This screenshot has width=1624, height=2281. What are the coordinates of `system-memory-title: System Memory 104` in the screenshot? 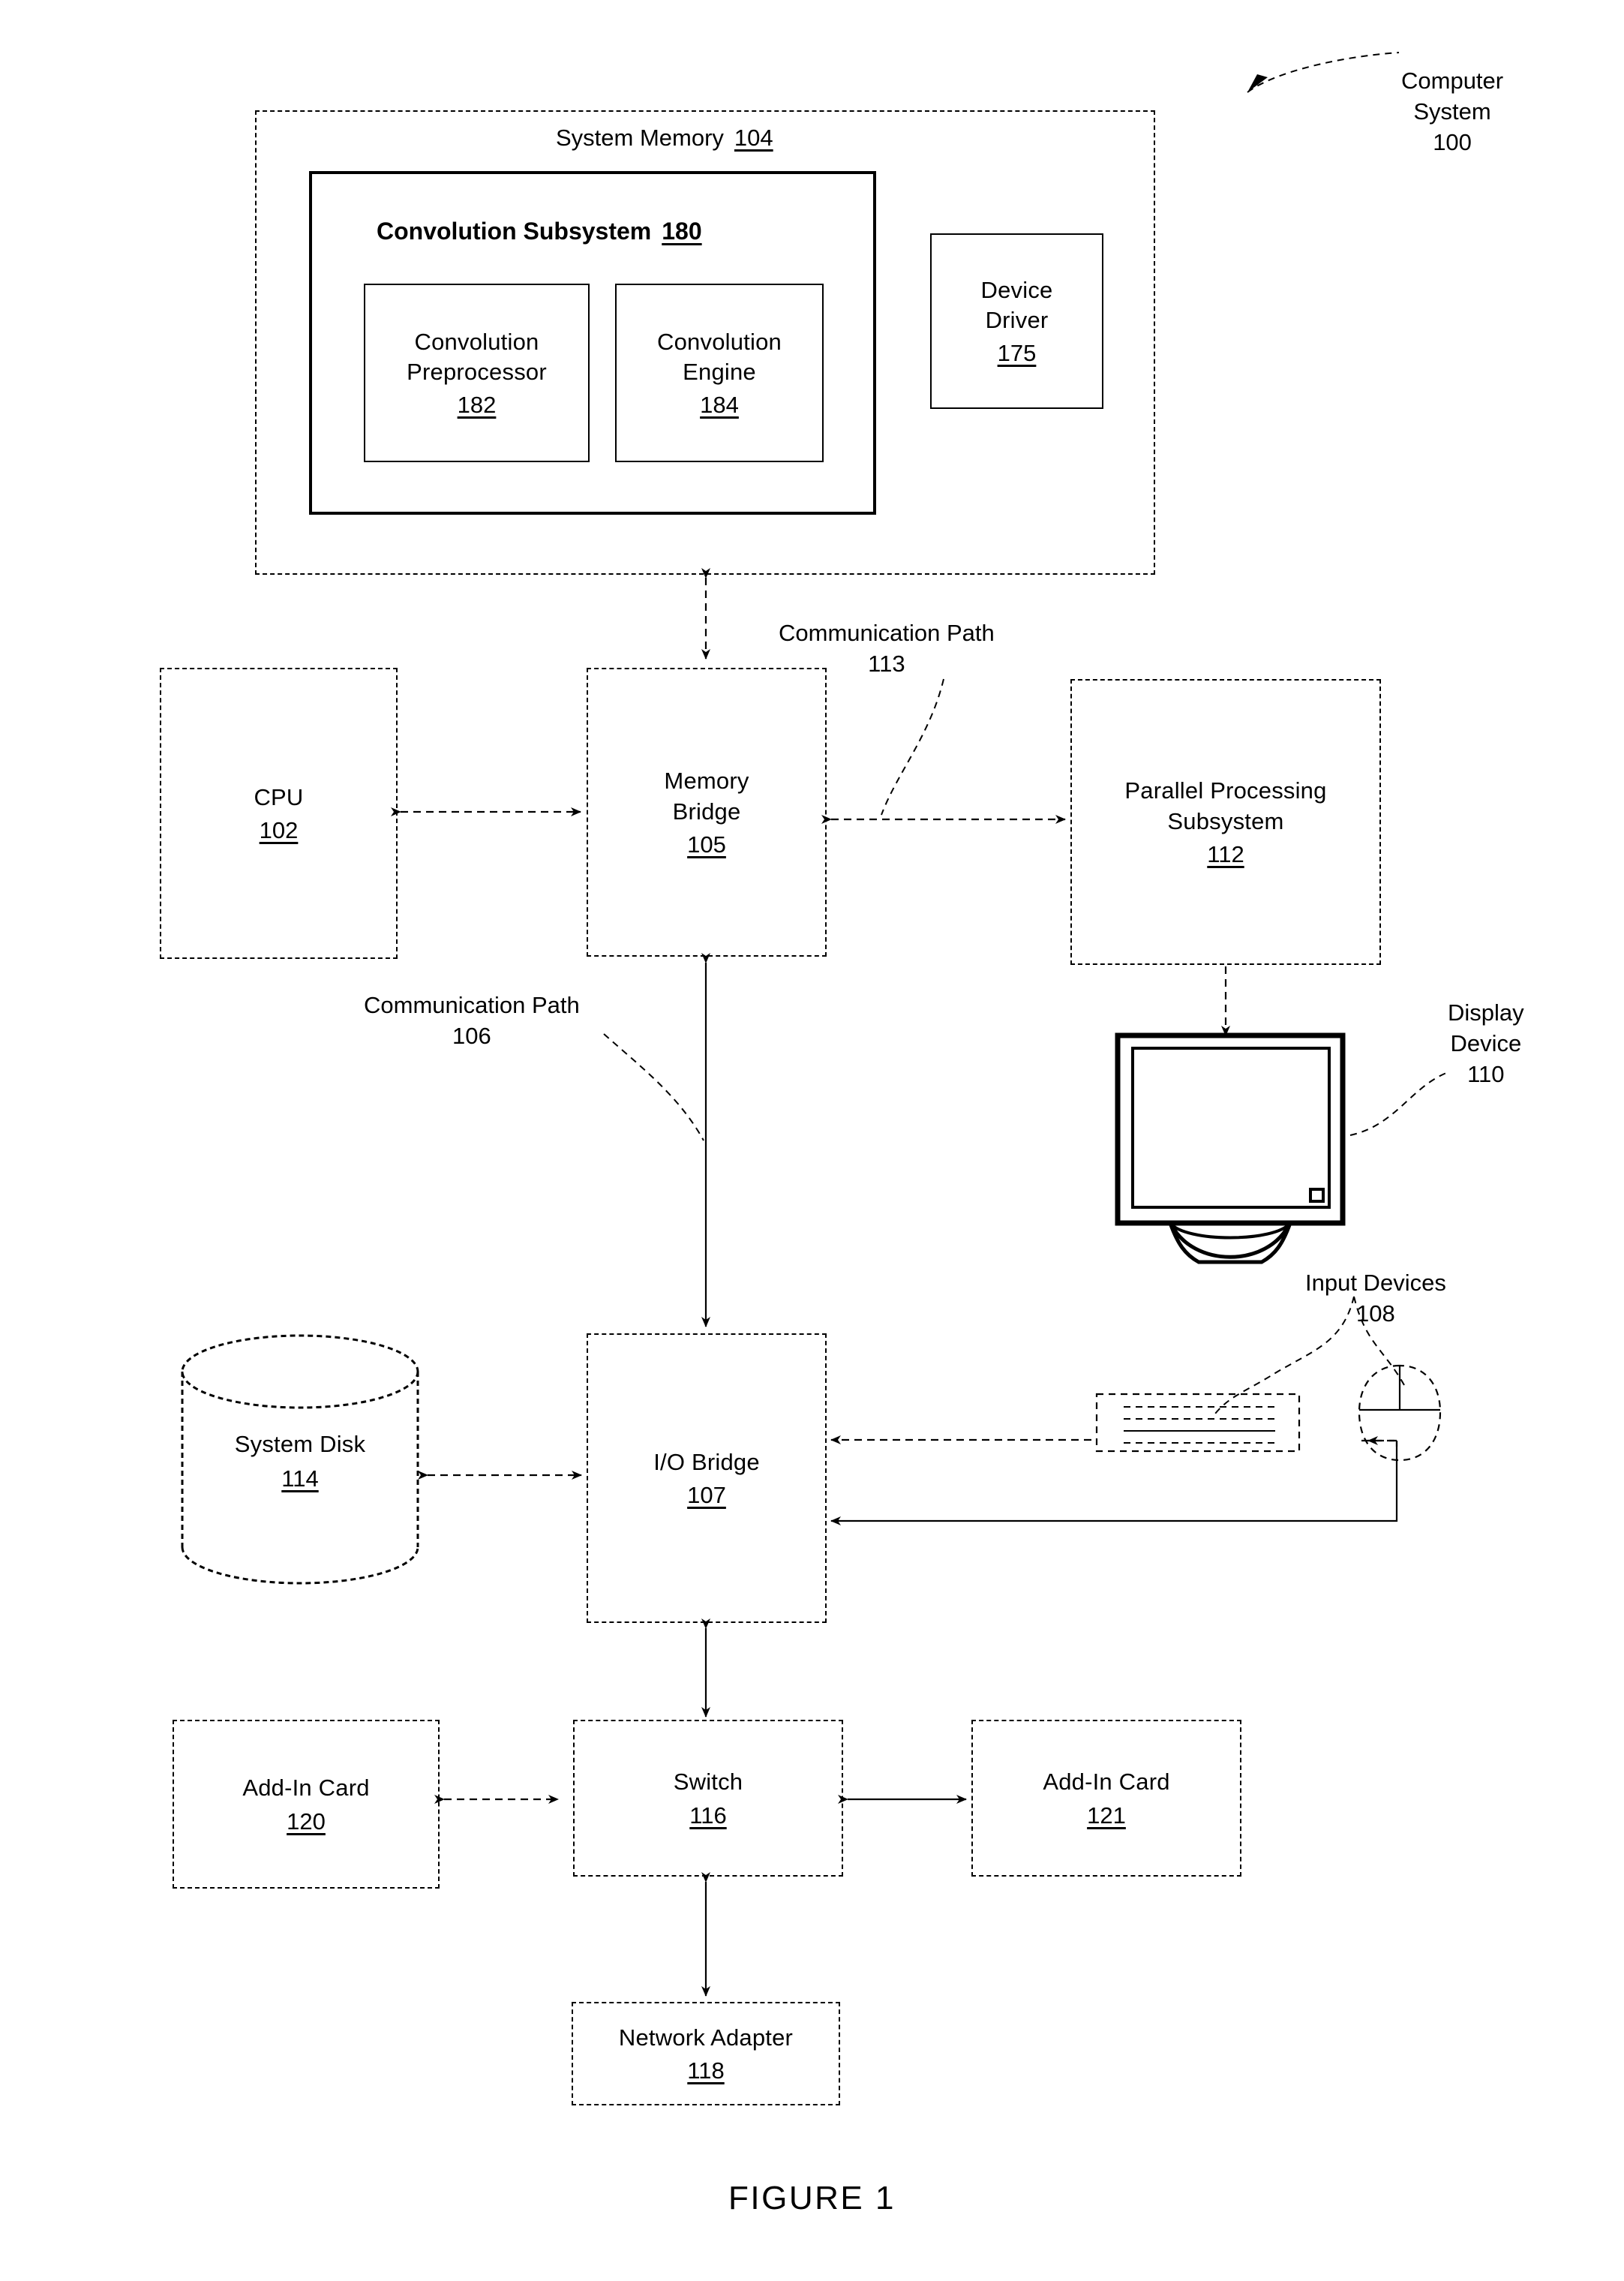 It's located at (664, 138).